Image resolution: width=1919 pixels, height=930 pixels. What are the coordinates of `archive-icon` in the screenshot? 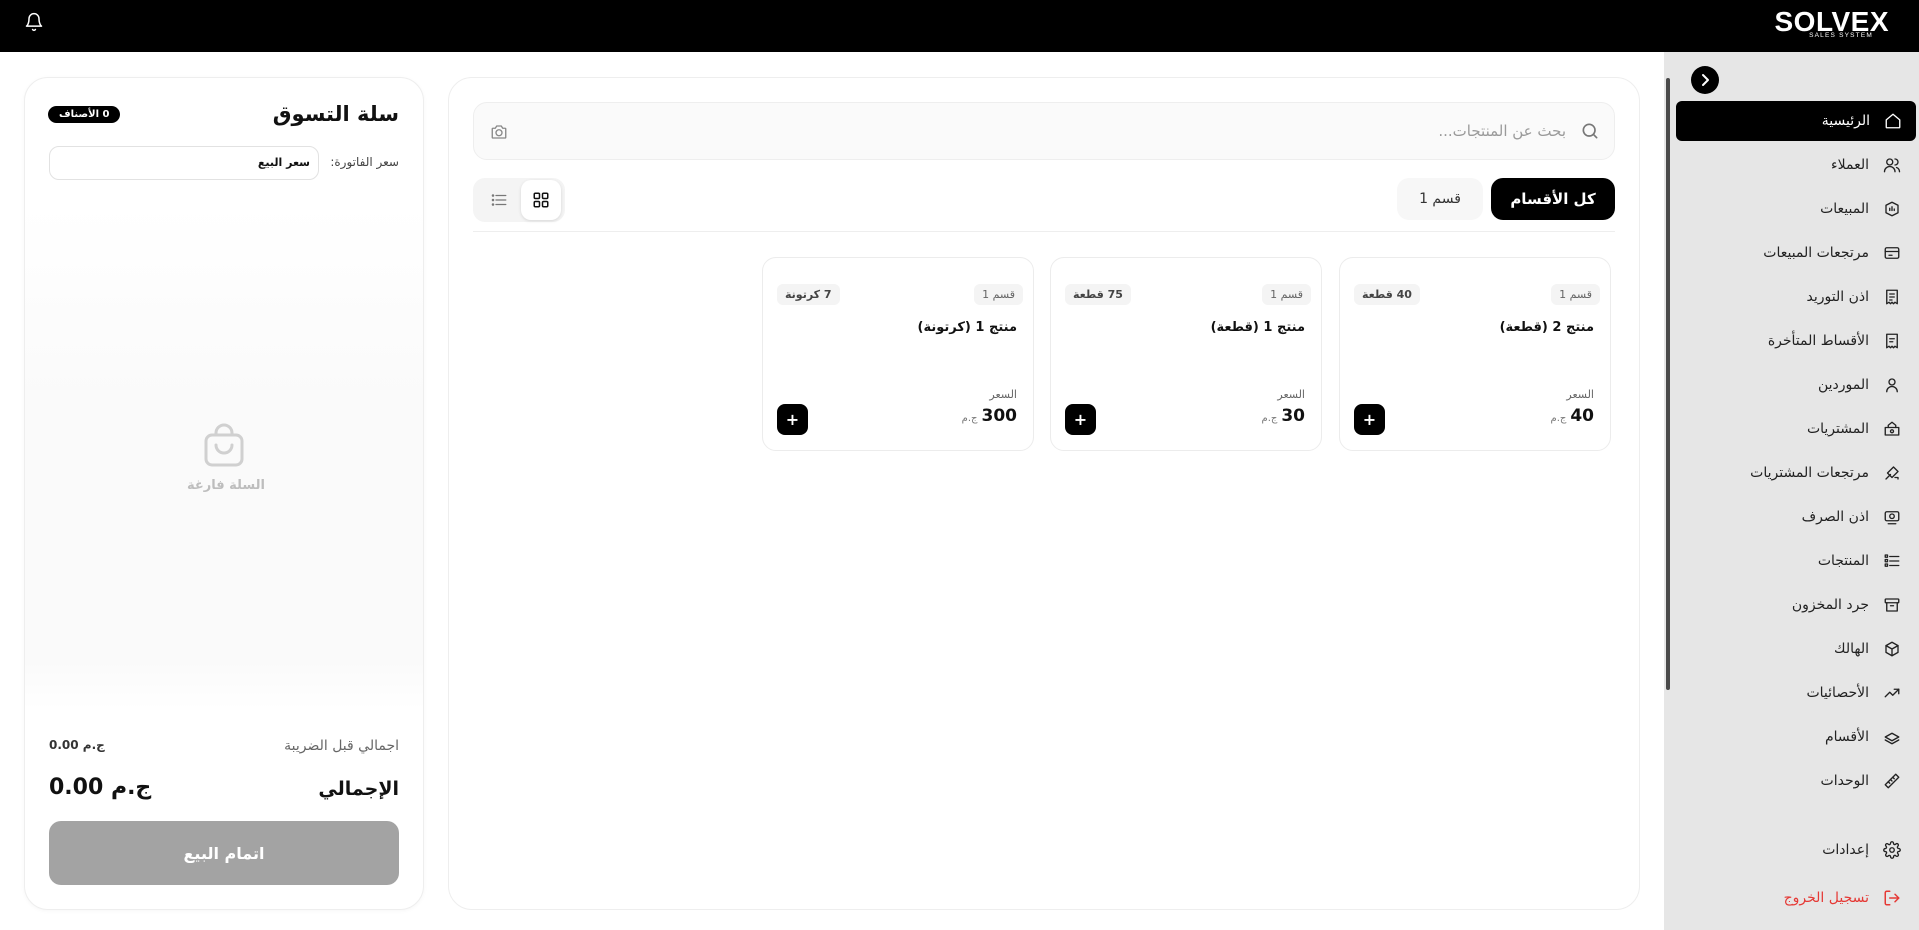 It's located at (1892, 605).